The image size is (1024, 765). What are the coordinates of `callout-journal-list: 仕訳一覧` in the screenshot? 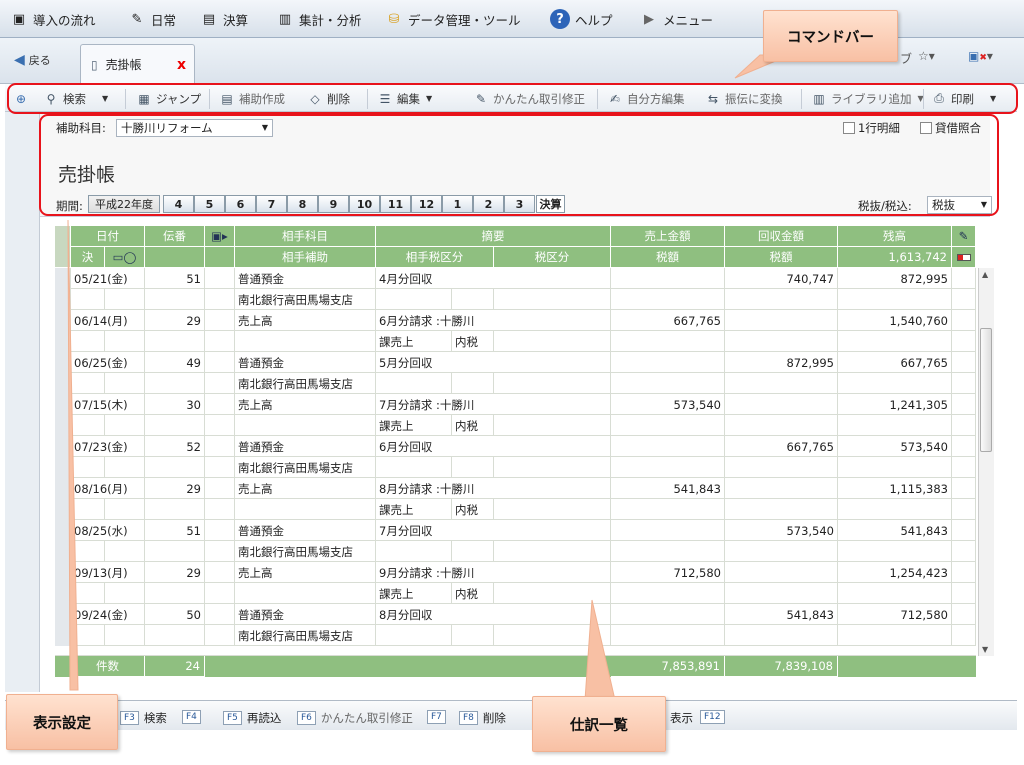 It's located at (599, 724).